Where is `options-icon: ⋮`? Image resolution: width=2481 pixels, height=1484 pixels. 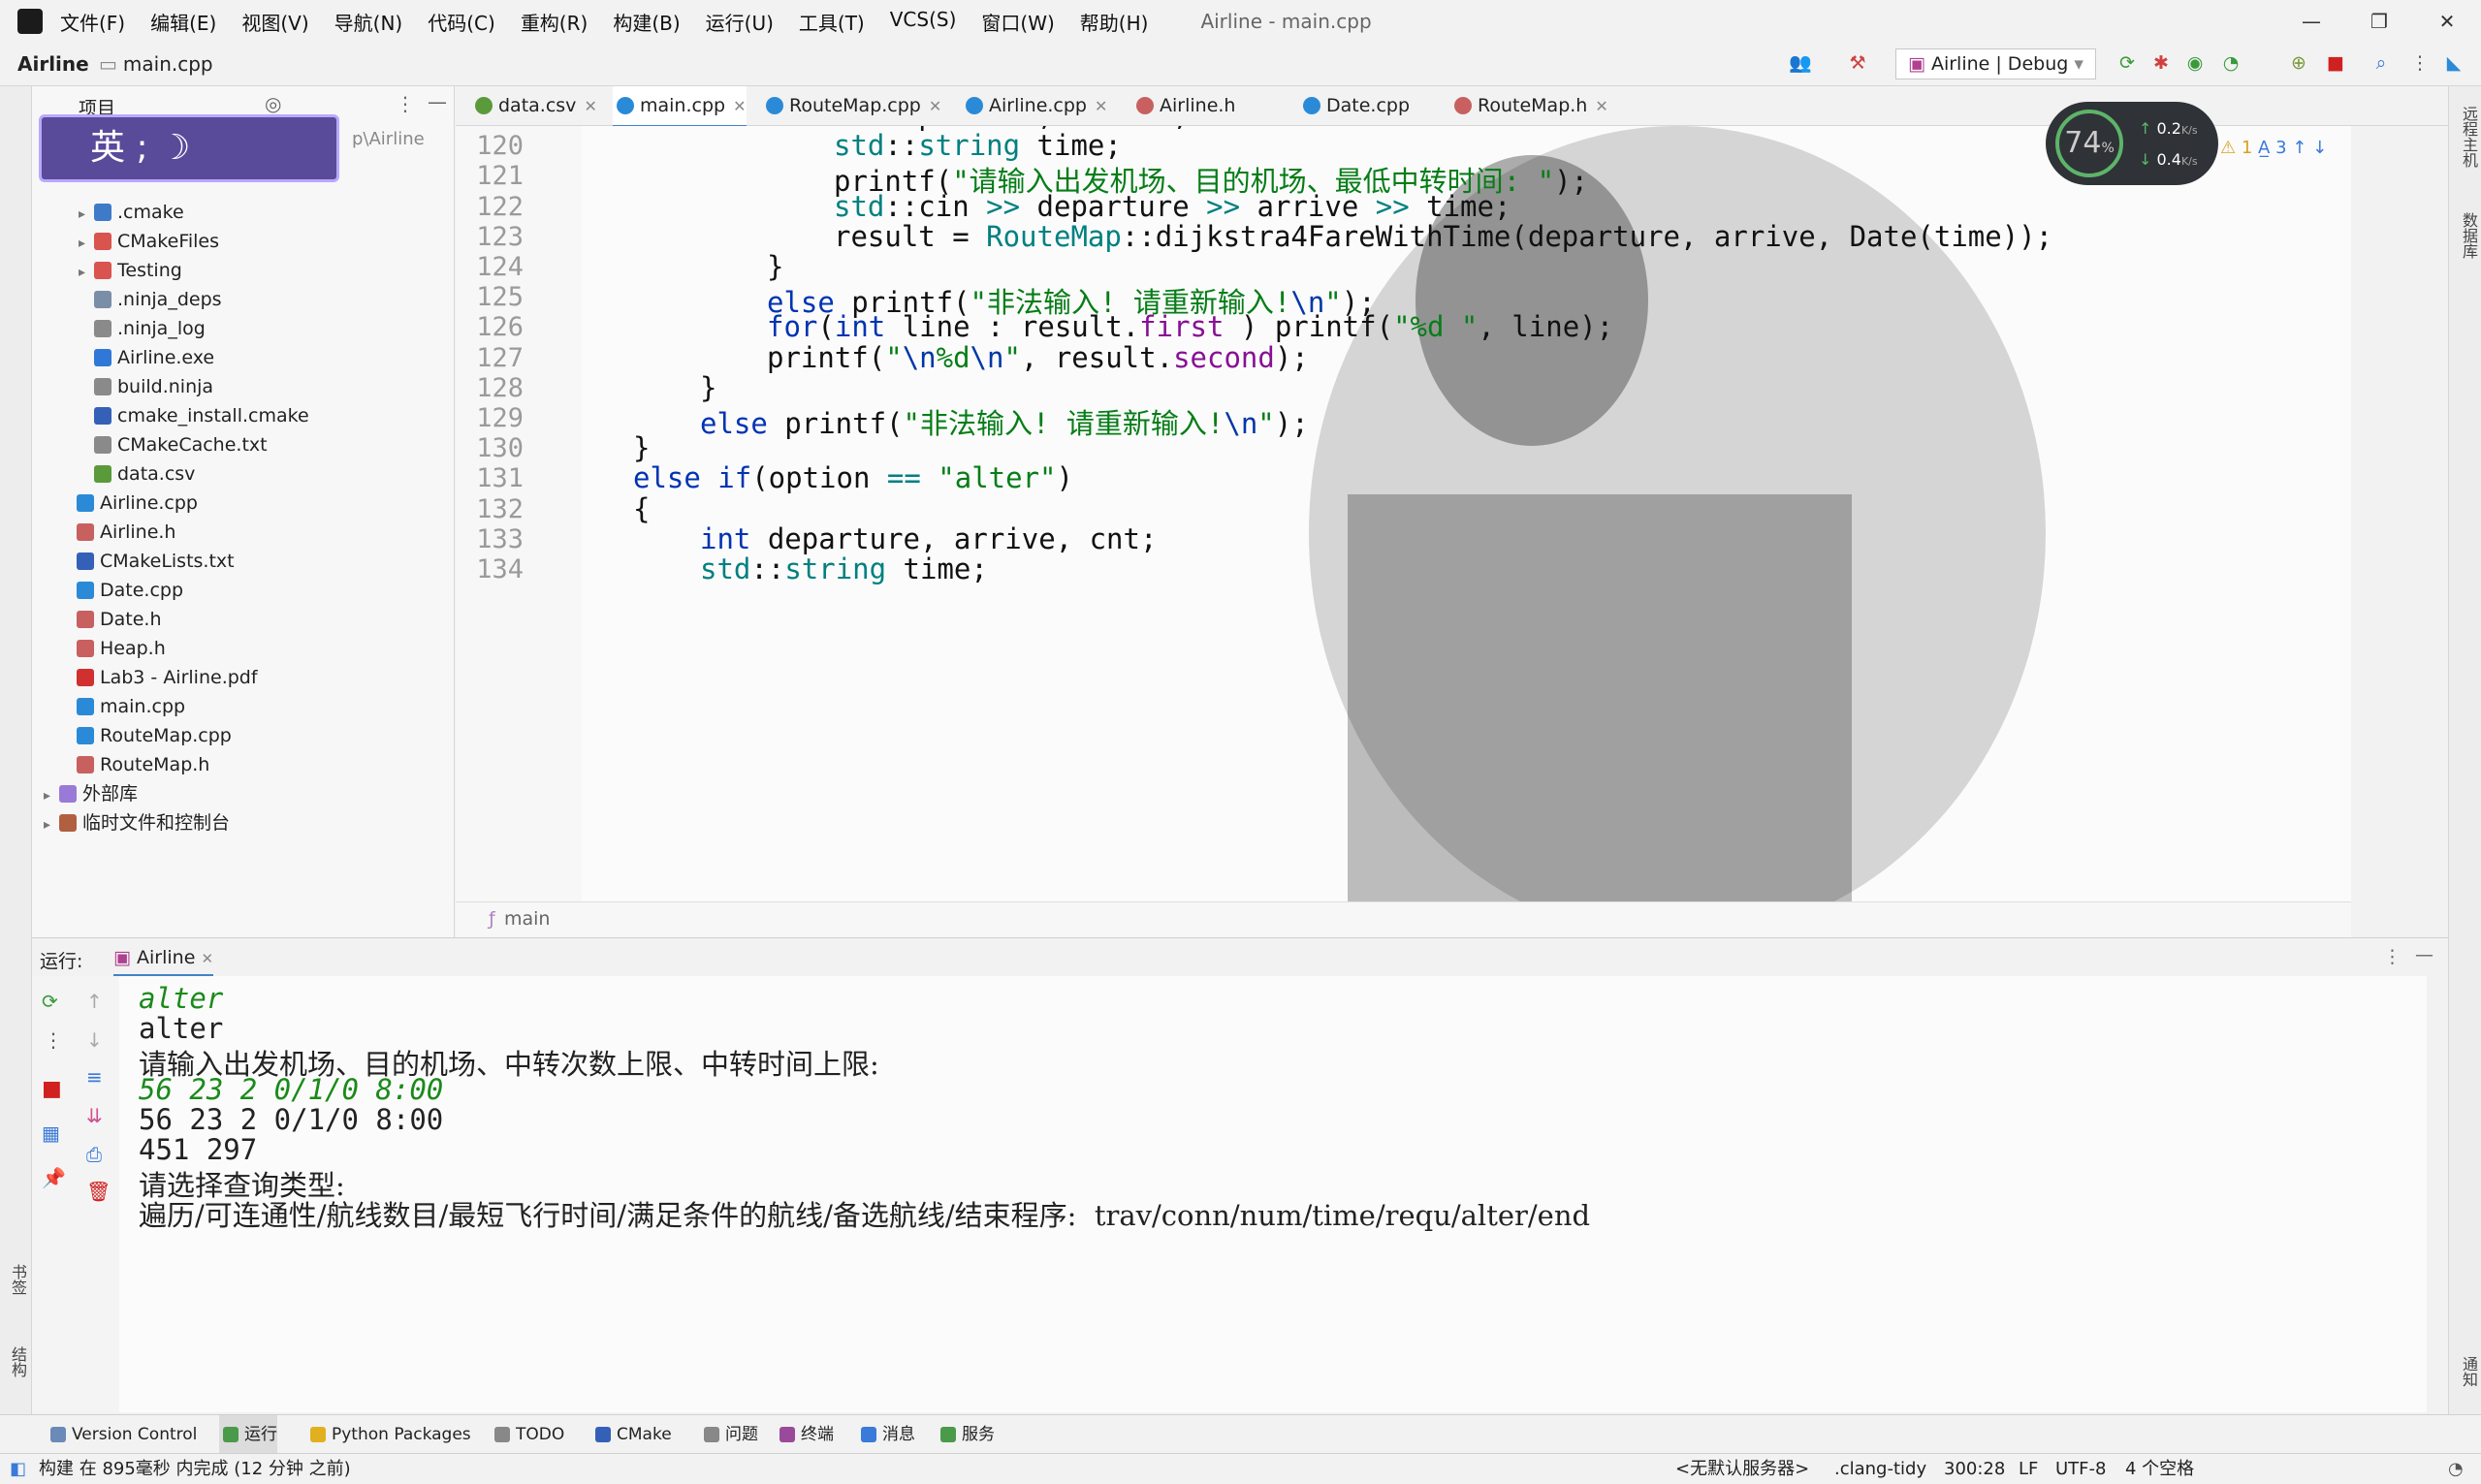 options-icon: ⋮ is located at coordinates (405, 103).